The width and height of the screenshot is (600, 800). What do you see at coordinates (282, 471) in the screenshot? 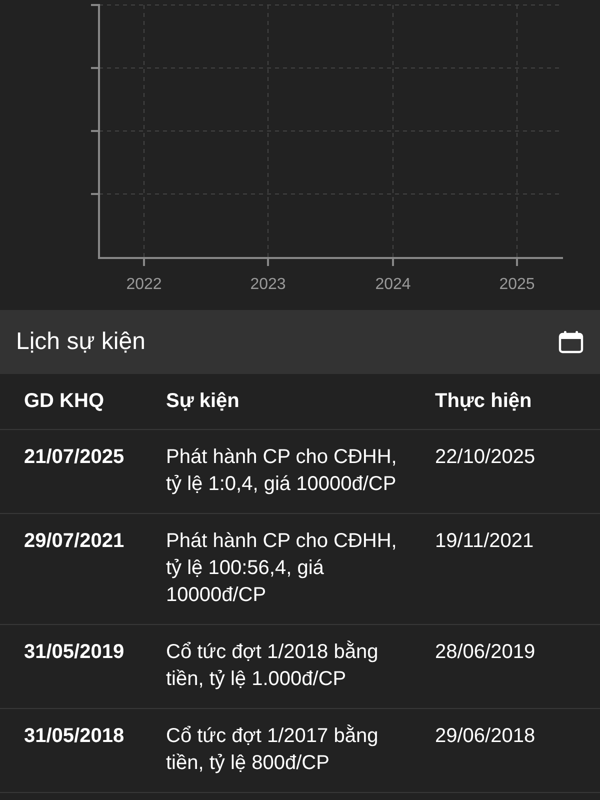
I see `event-cell-text: Phát hành CP cho CĐHH, tỷ lệ 1:0,4, giá 10000đ/CP` at bounding box center [282, 471].